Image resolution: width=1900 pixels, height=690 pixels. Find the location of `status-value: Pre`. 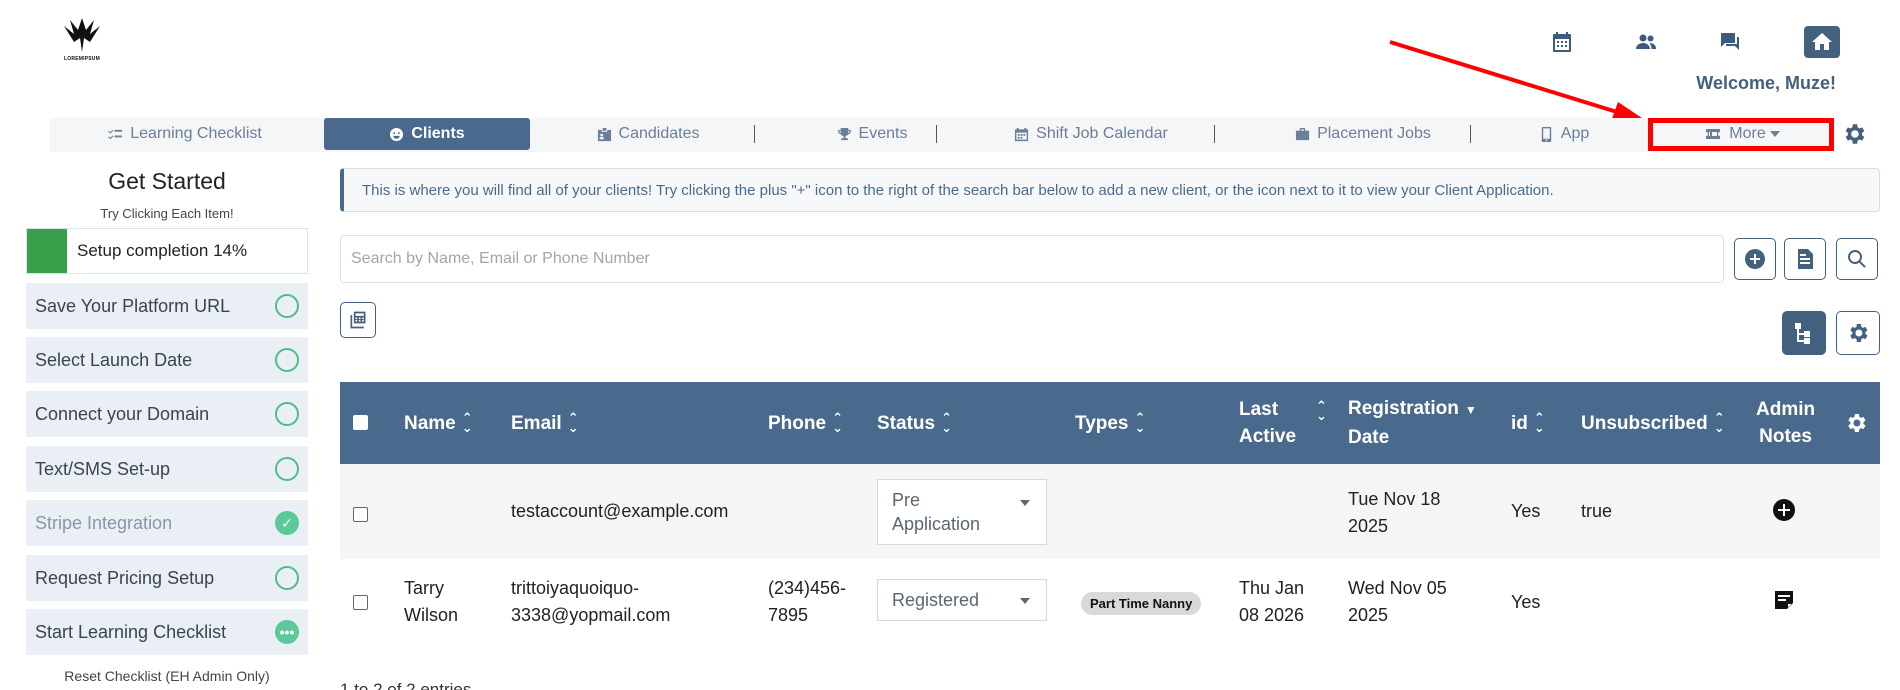

status-value: Pre is located at coordinates (906, 500).